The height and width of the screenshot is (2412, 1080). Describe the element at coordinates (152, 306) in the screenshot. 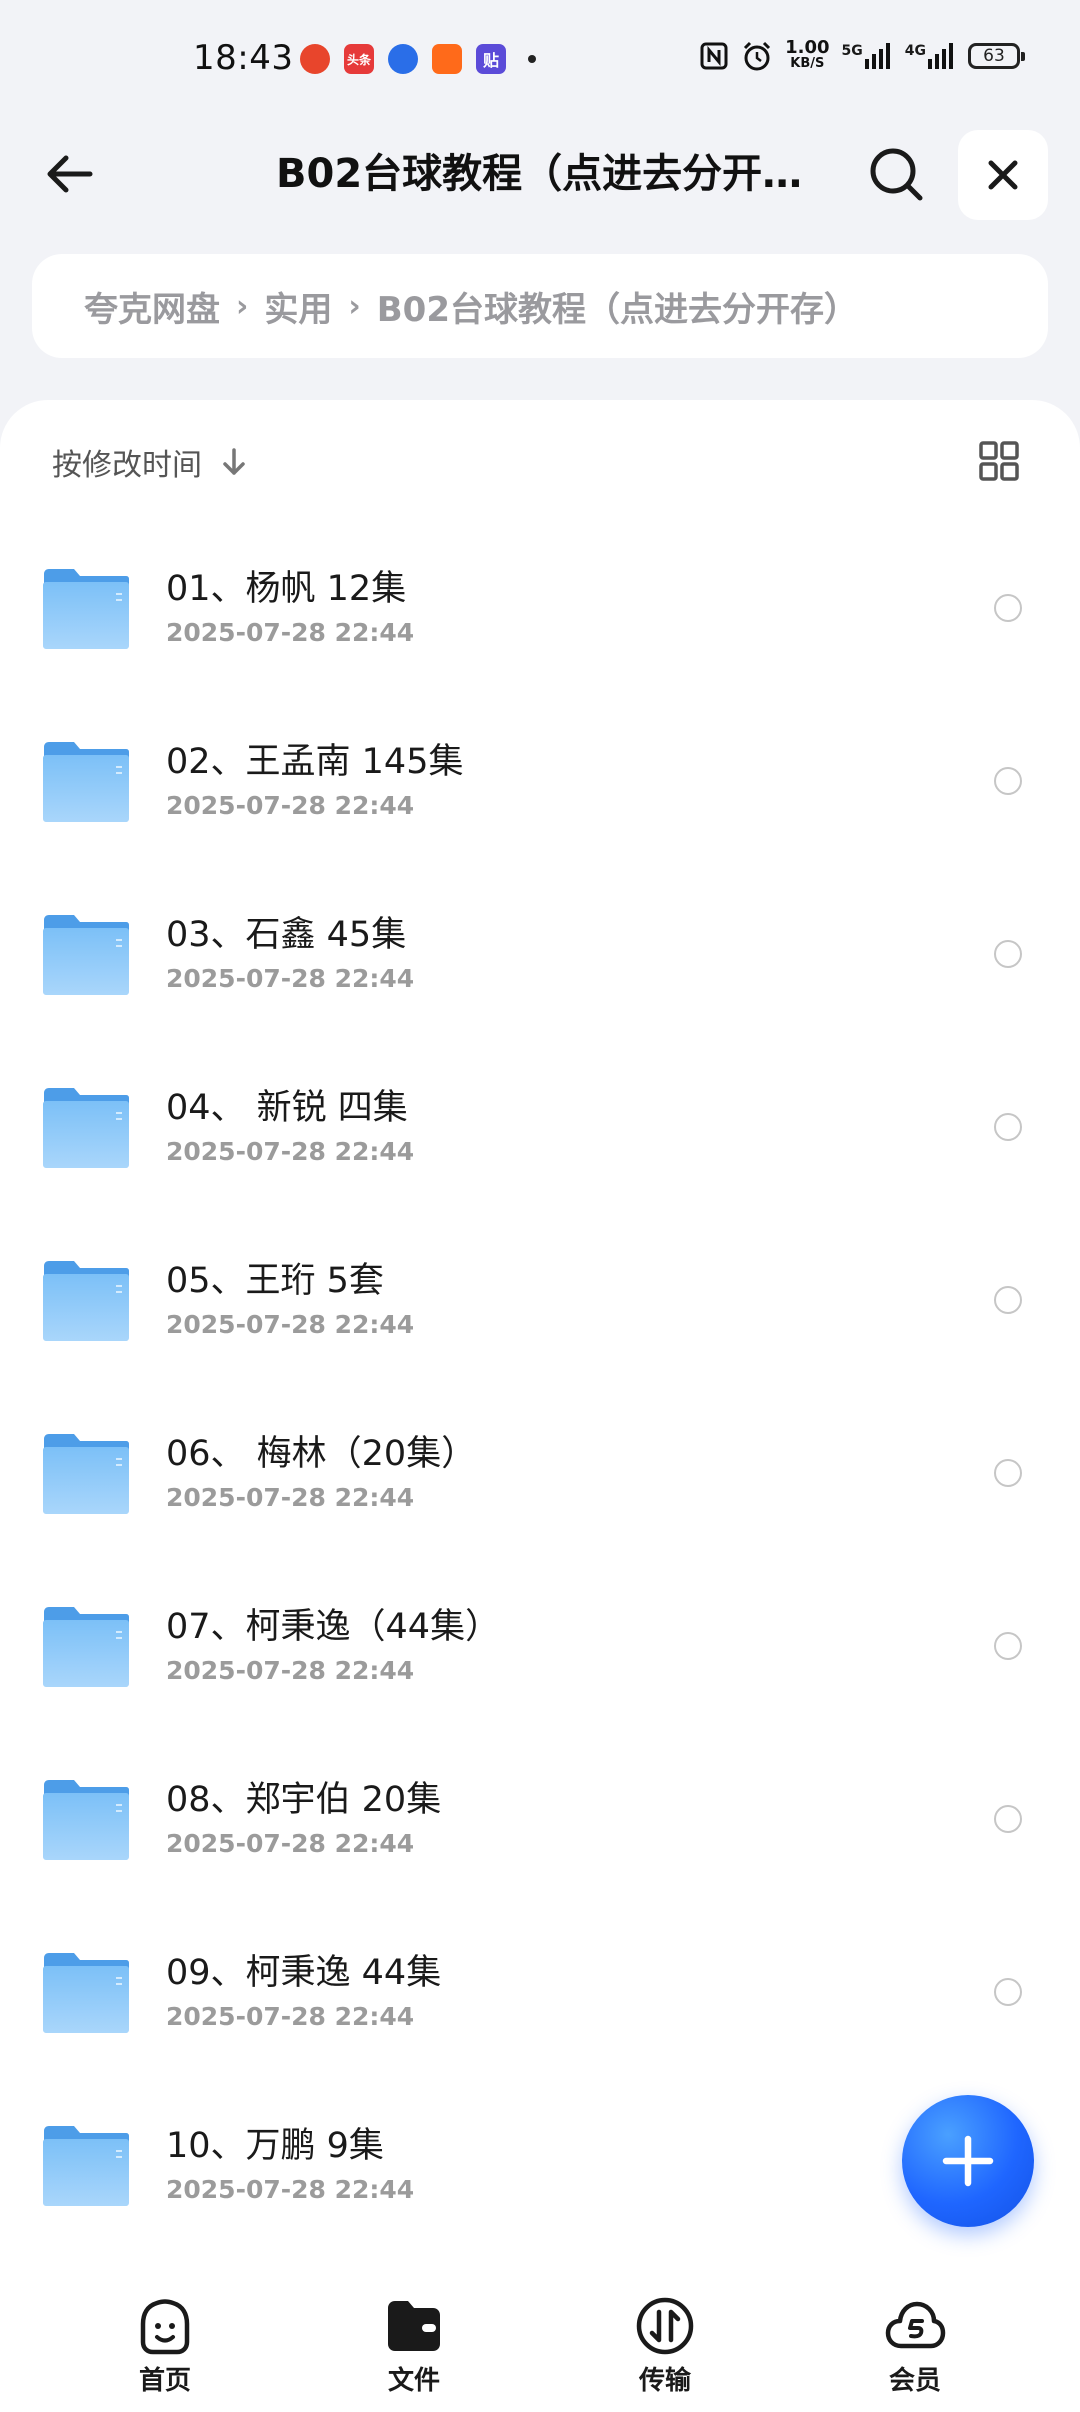

I see `breadcrumb-item-root: 夸克网盘` at that location.